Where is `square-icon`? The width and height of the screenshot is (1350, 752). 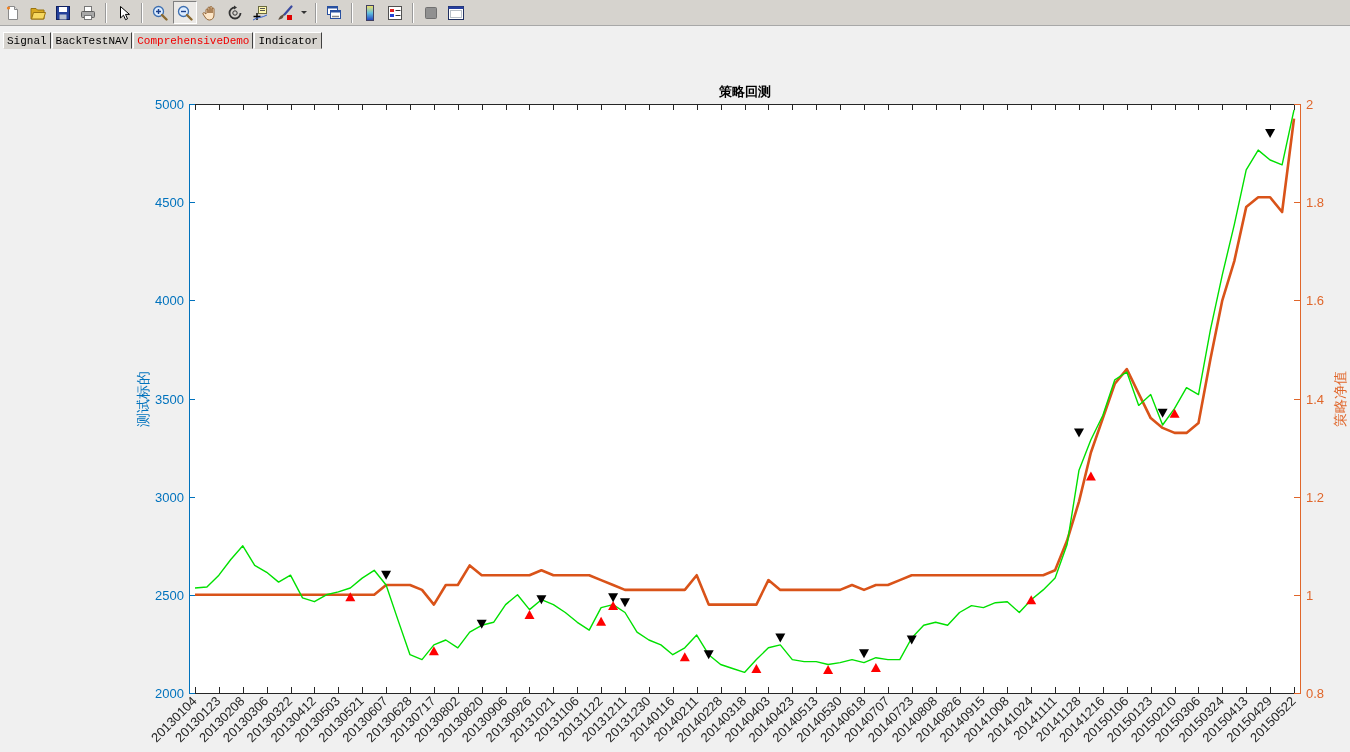 square-icon is located at coordinates (431, 12).